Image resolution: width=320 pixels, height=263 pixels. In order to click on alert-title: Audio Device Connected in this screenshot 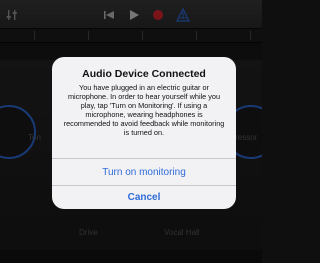, I will do `click(144, 74)`.